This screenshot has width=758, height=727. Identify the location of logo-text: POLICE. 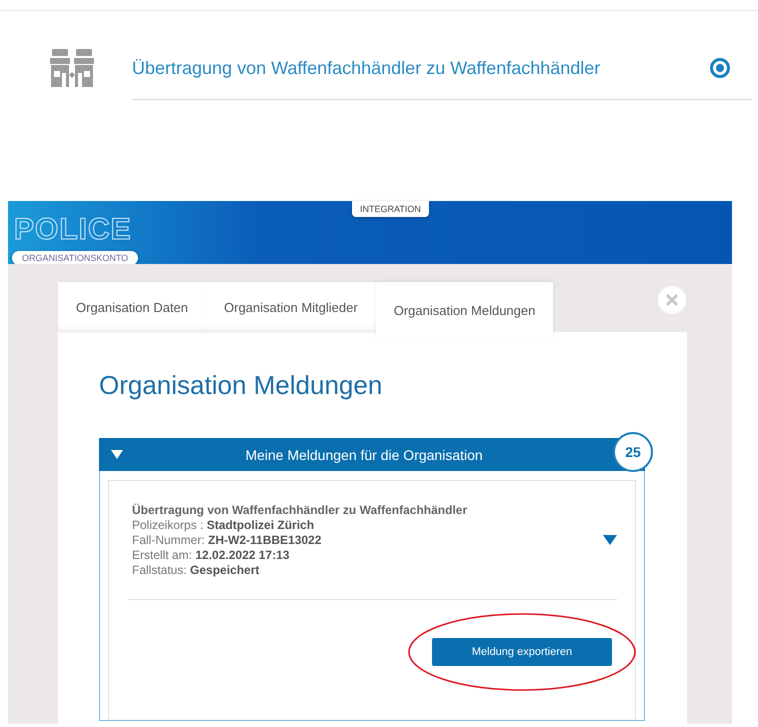
(73, 230).